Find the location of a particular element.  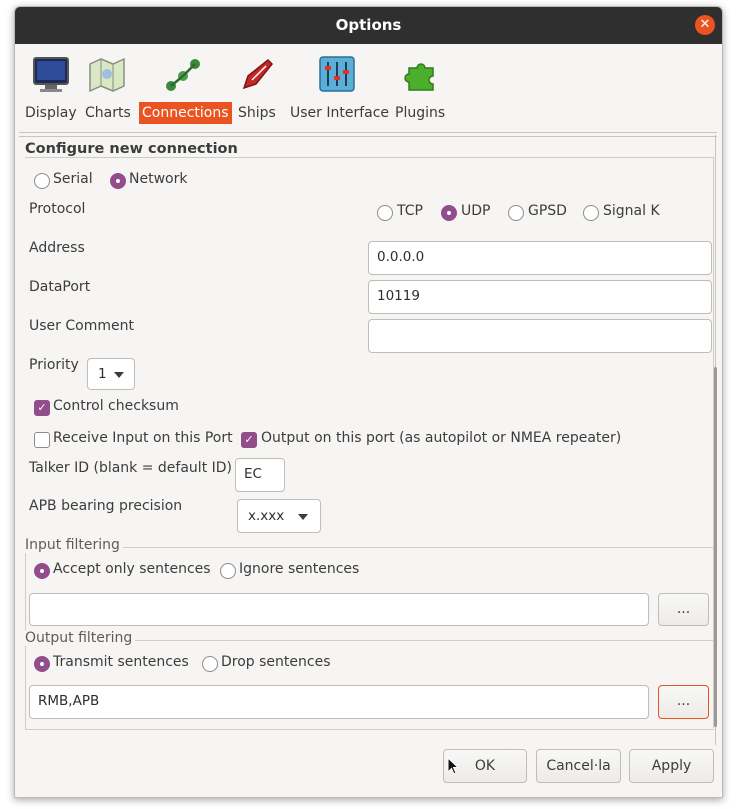

transmit-sentences-radio is located at coordinates (42, 664).